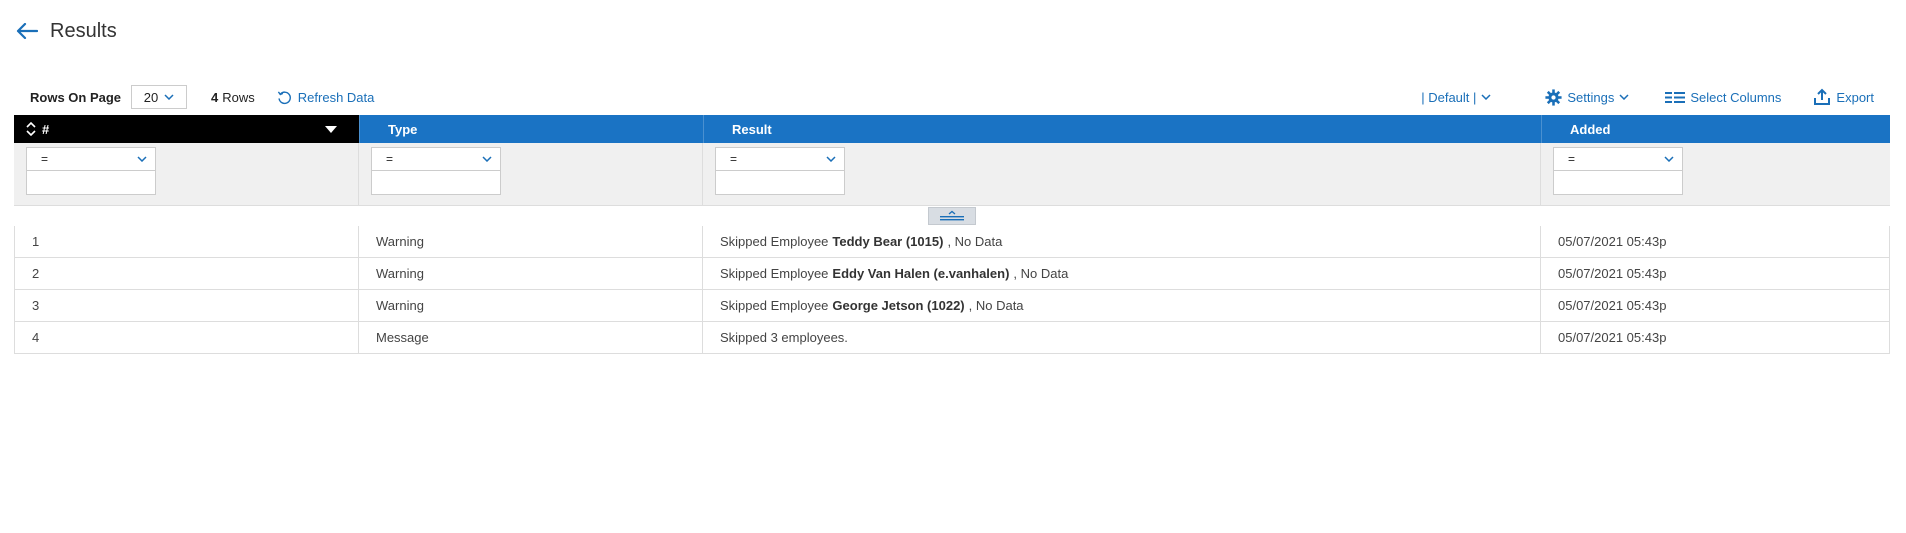  Describe the element at coordinates (1122, 174) in the screenshot. I see `filter-cell-result: =` at that location.